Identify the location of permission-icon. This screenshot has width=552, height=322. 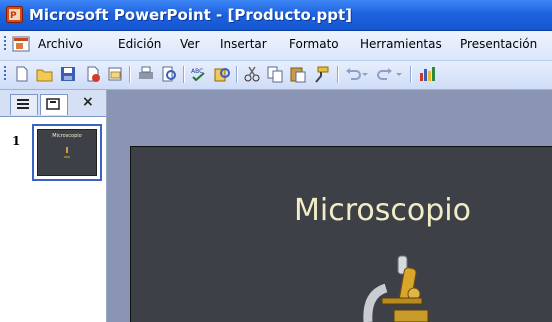
(93, 74).